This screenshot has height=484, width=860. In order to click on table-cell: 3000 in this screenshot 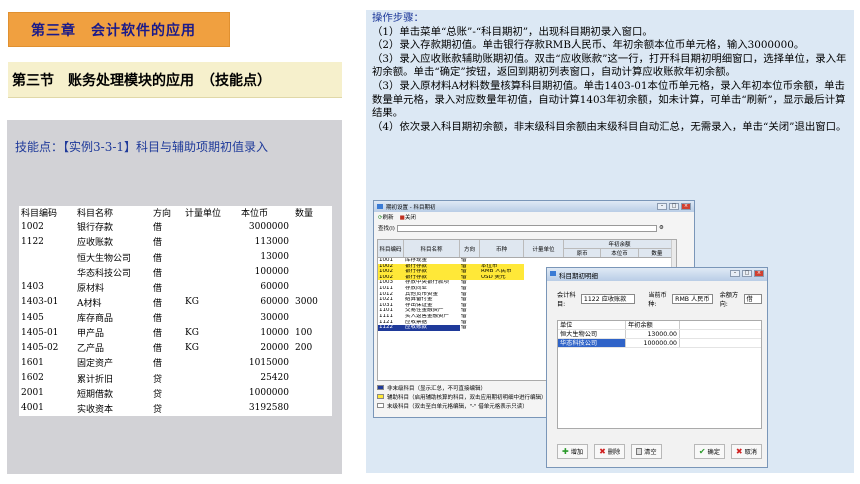, I will do `click(306, 302)`.